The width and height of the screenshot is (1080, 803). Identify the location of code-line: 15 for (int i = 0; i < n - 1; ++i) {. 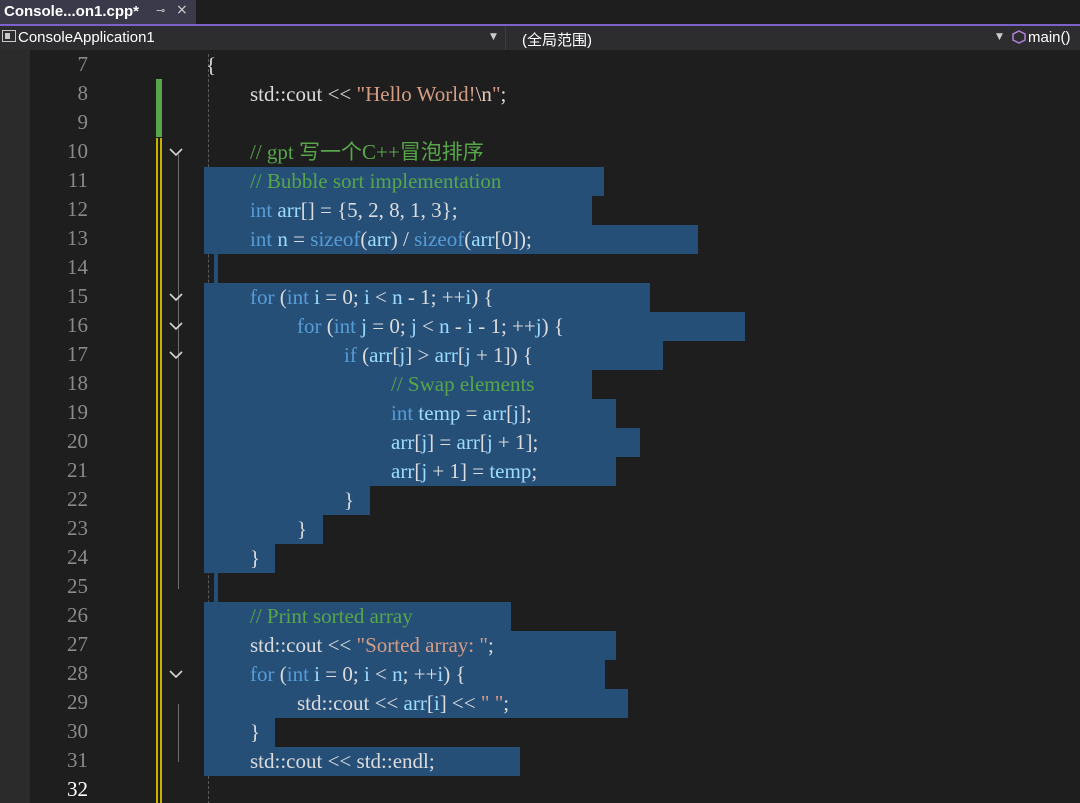
(540, 297).